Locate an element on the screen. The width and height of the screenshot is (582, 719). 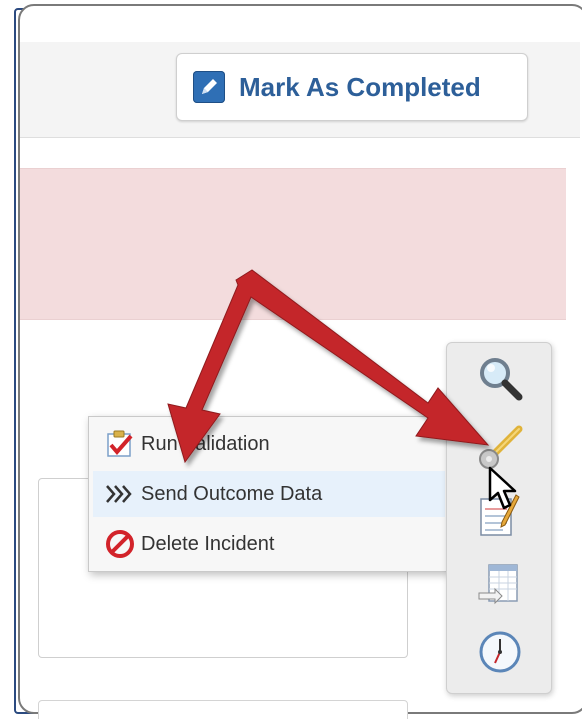
menu-item-delete-incident: Delete Incident is located at coordinates (269, 544).